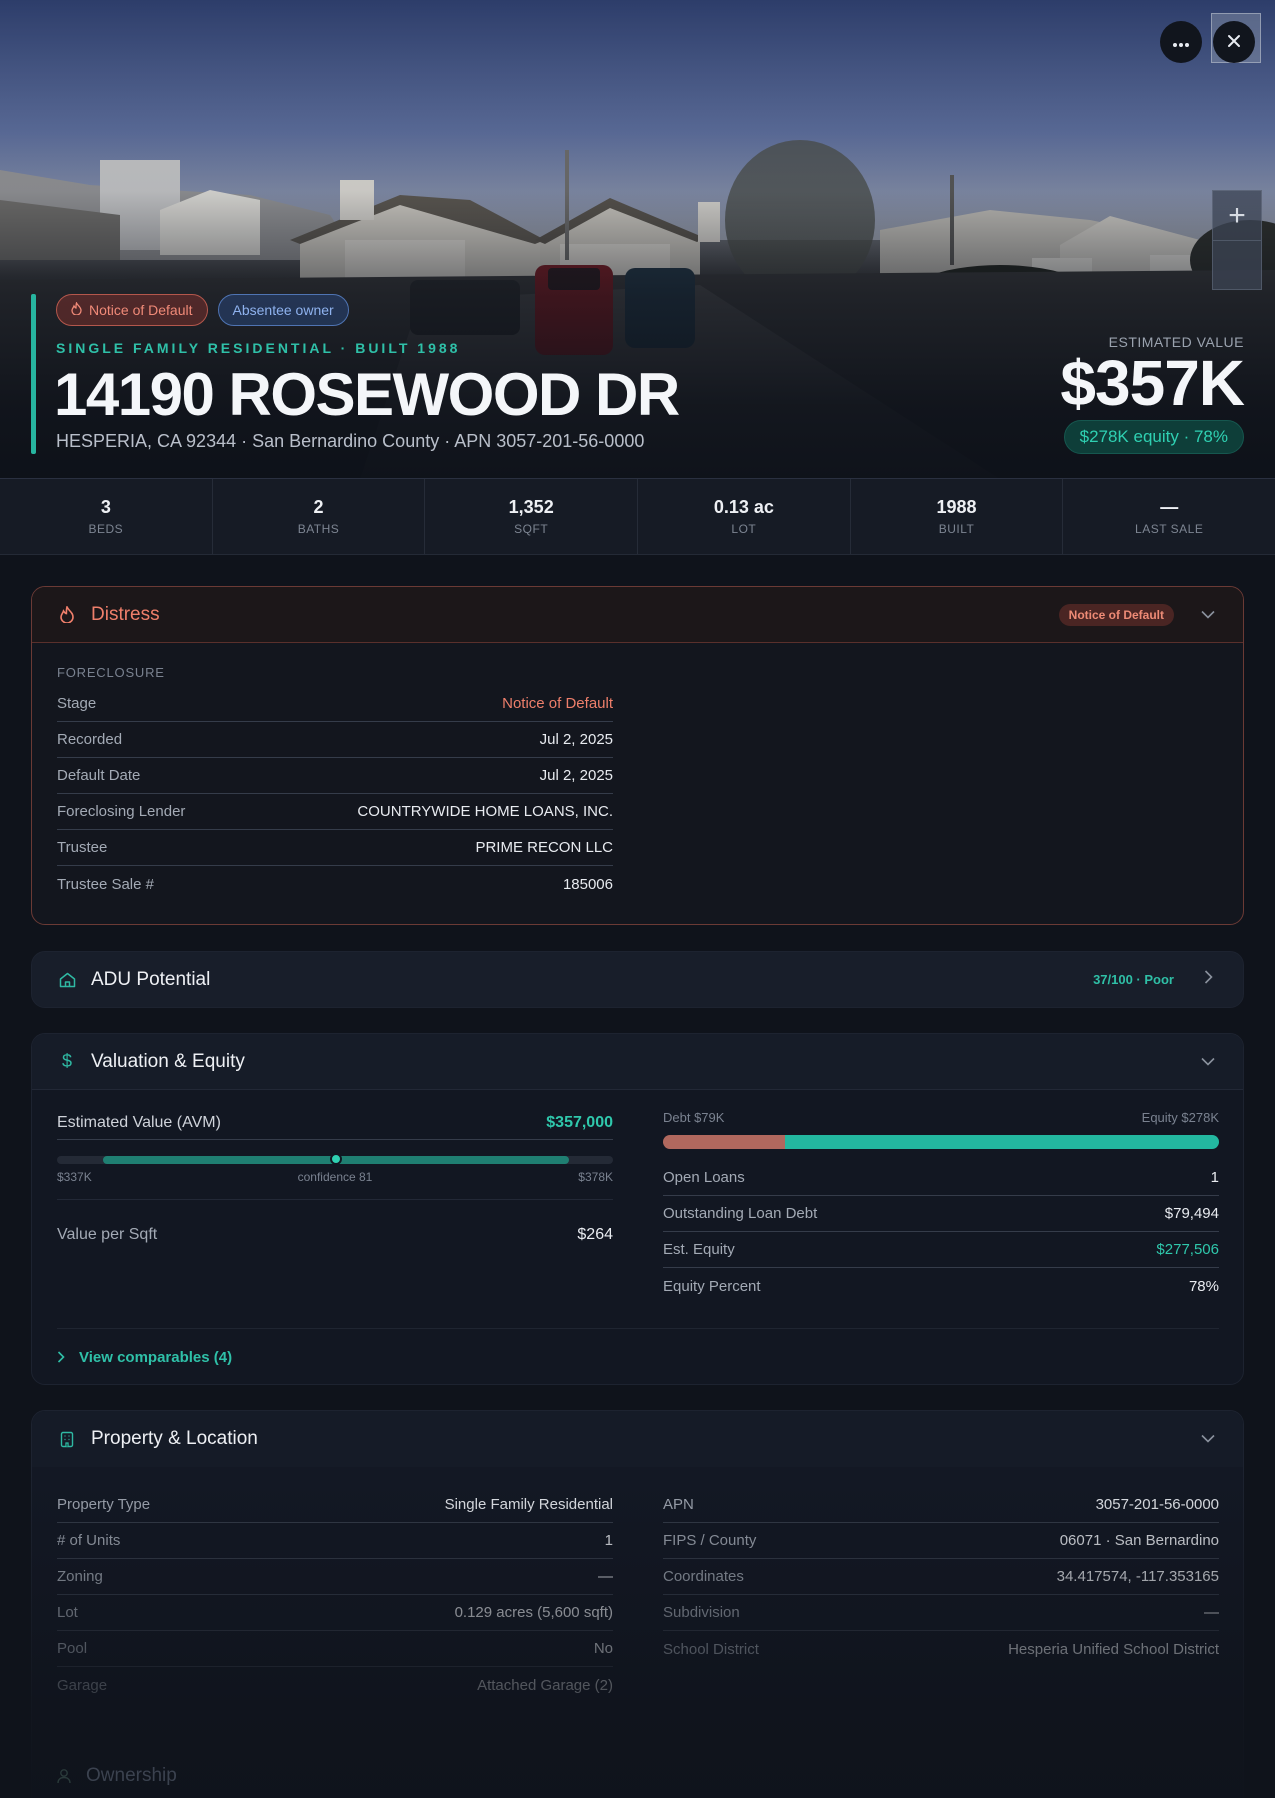  Describe the element at coordinates (941, 1613) in the screenshot. I see `detail-row-subdivision: Subdivision —` at that location.